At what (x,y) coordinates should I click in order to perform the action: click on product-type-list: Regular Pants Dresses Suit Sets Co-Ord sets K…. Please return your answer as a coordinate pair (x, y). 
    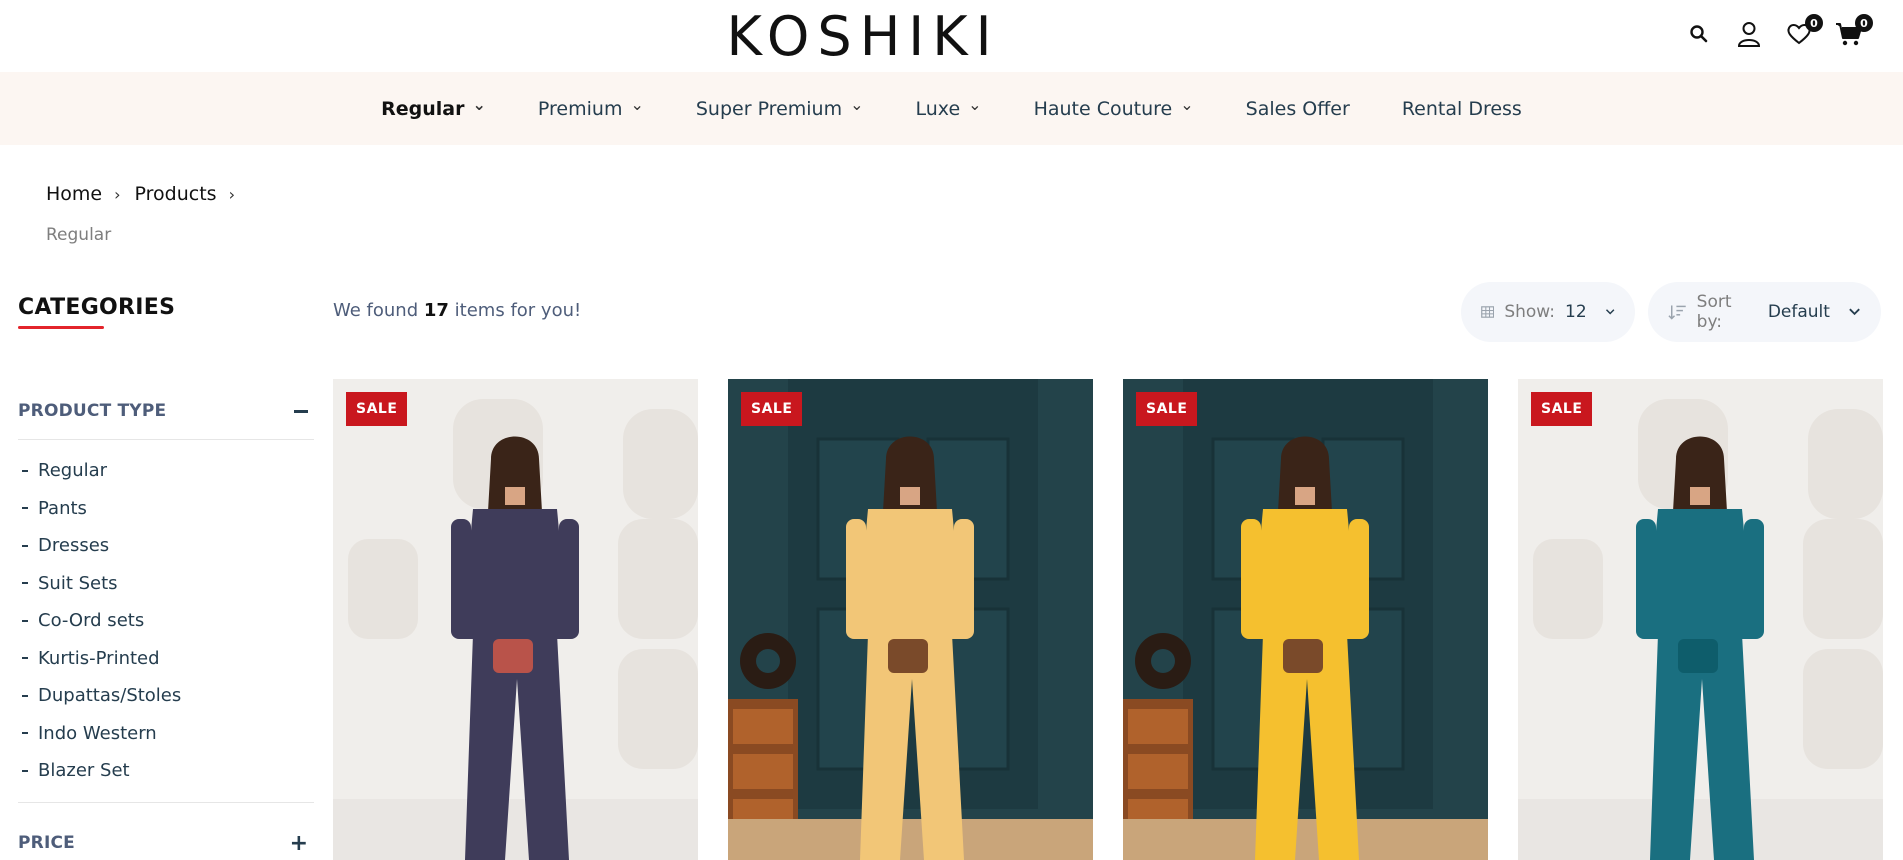
    Looking at the image, I should click on (166, 621).